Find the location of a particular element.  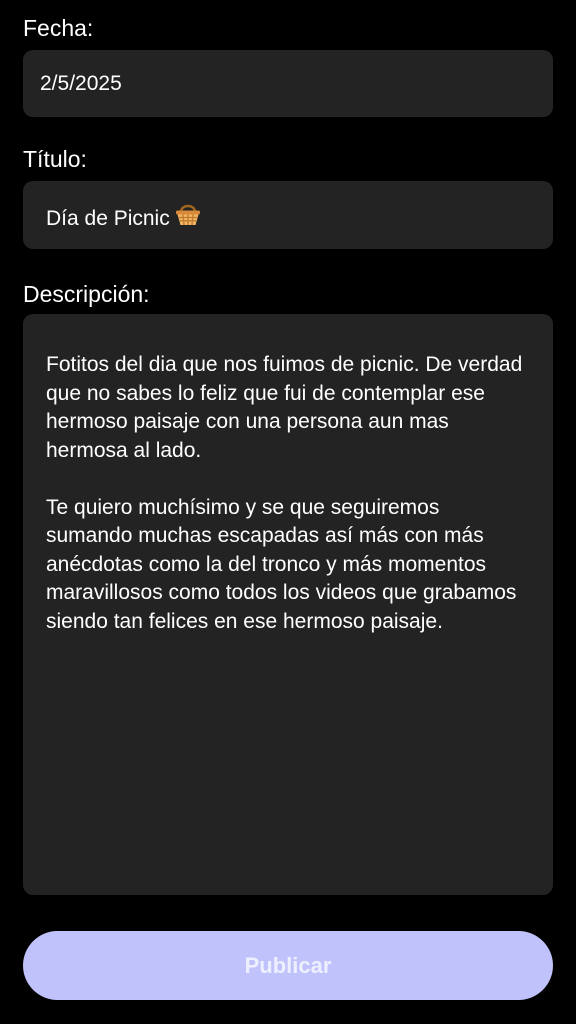

title-value: Día de Picnic is located at coordinates (108, 219).